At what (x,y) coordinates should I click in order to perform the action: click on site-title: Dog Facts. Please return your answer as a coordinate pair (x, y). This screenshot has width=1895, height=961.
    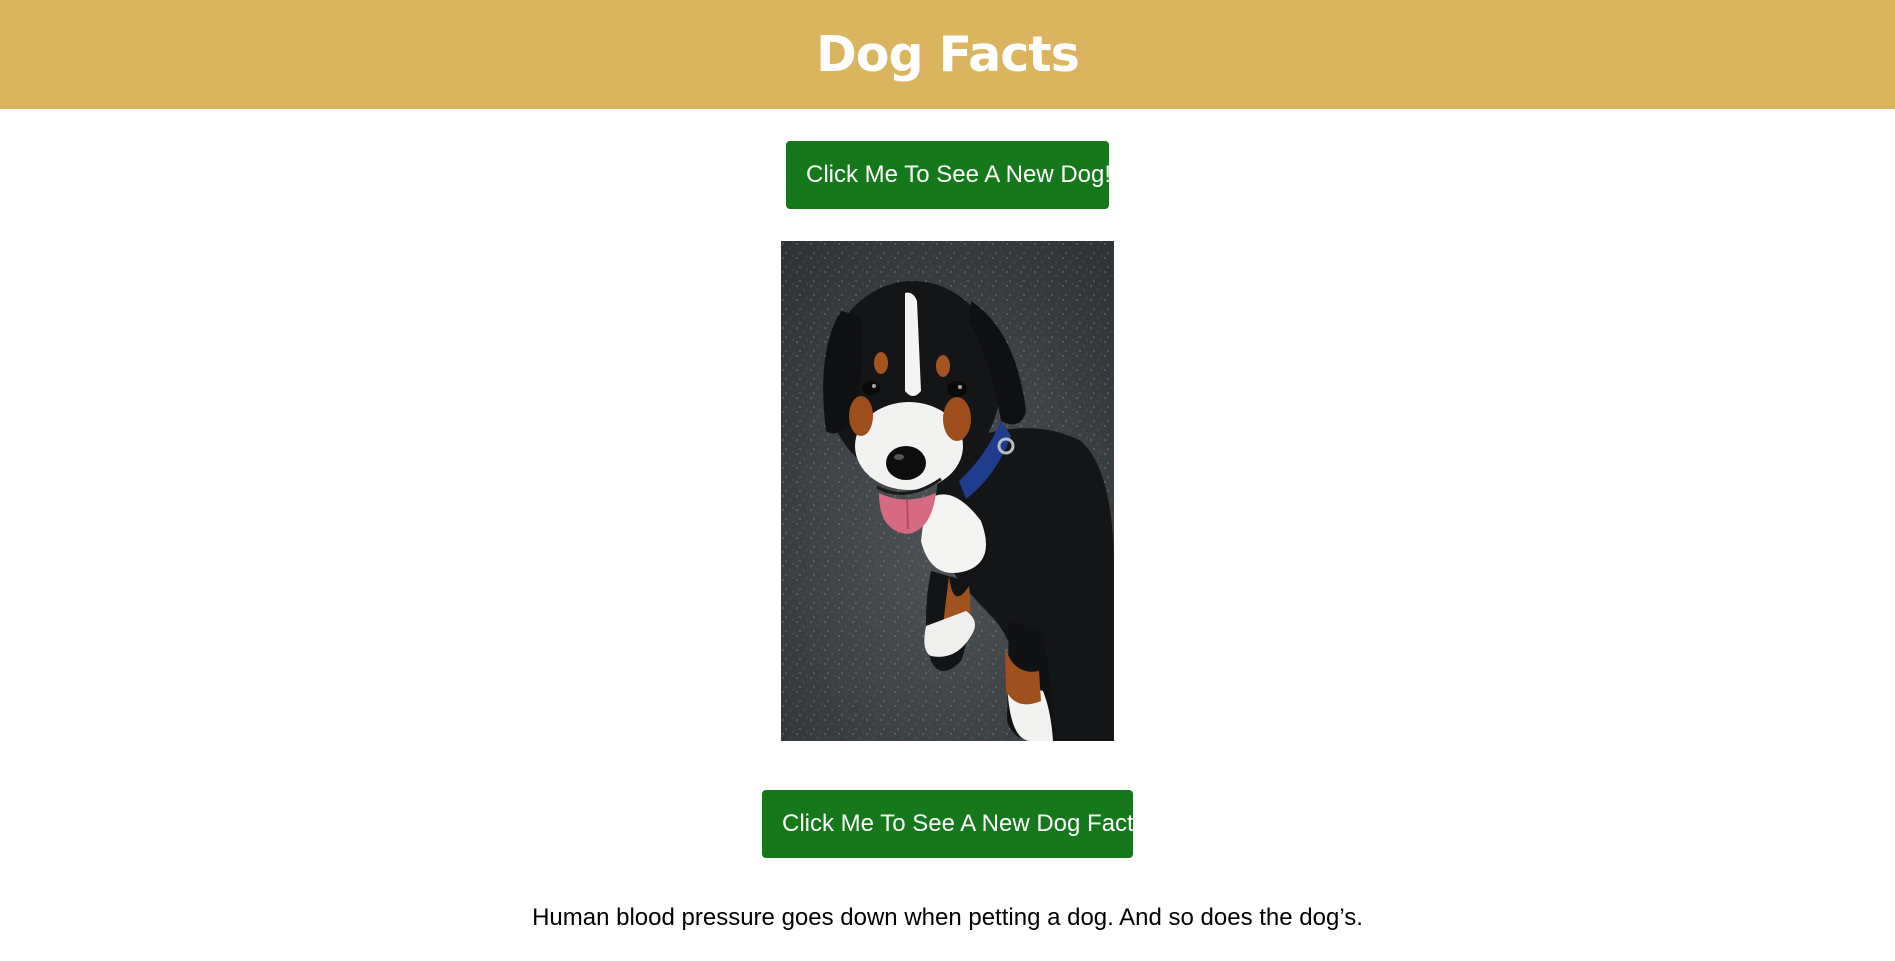
    Looking at the image, I should click on (948, 54).